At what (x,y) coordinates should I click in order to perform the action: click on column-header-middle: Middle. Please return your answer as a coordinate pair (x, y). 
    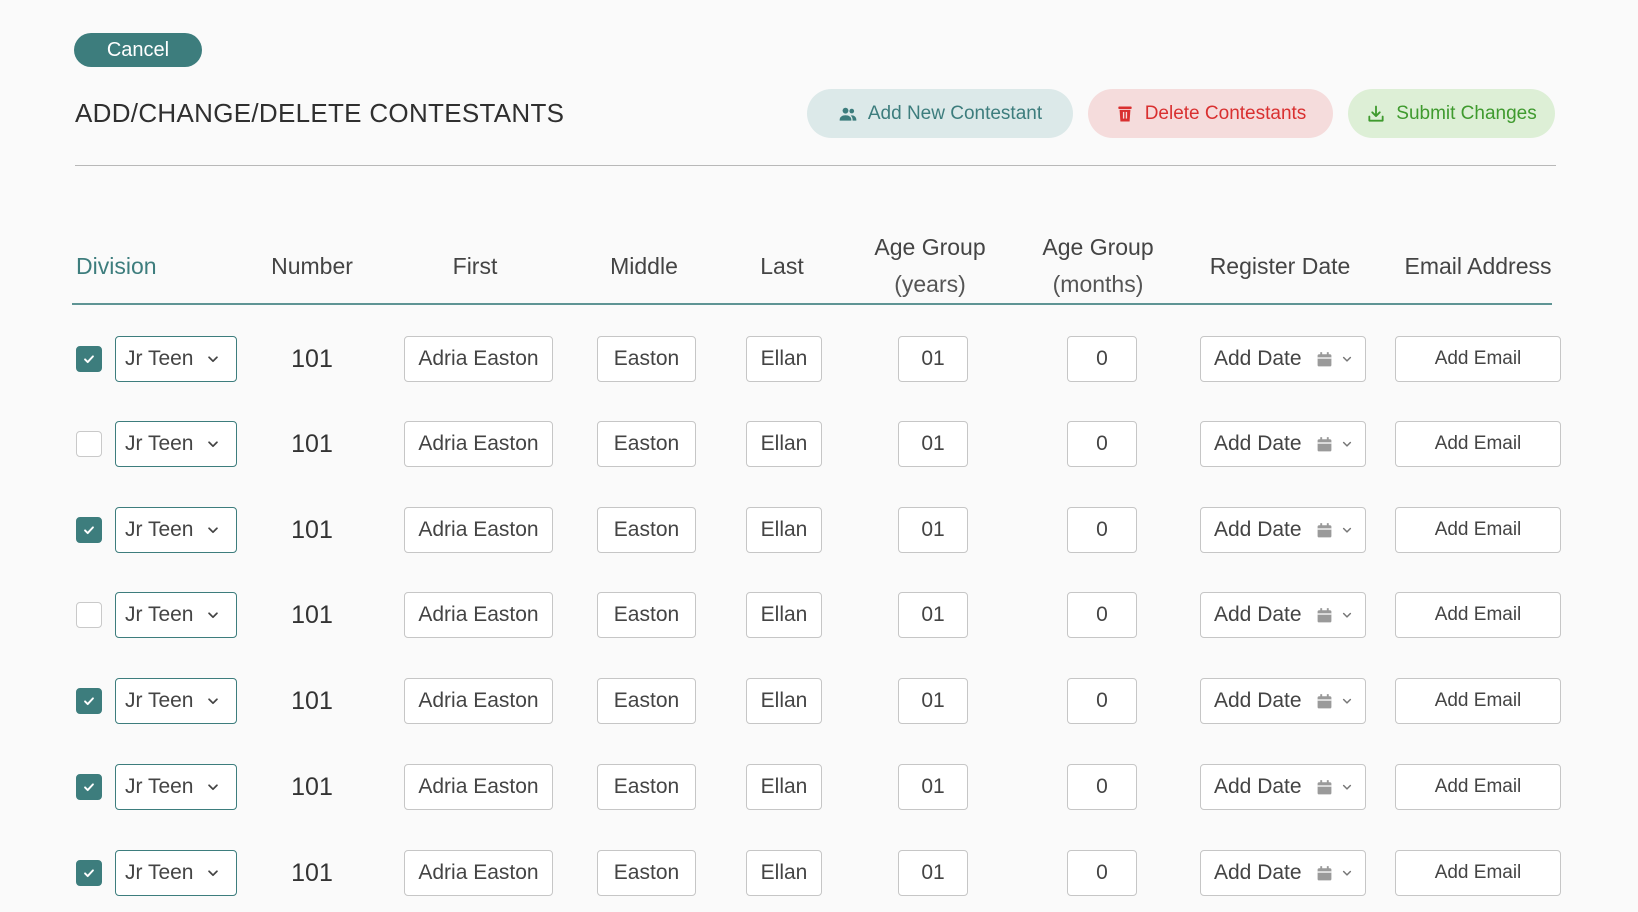
    Looking at the image, I should click on (644, 266).